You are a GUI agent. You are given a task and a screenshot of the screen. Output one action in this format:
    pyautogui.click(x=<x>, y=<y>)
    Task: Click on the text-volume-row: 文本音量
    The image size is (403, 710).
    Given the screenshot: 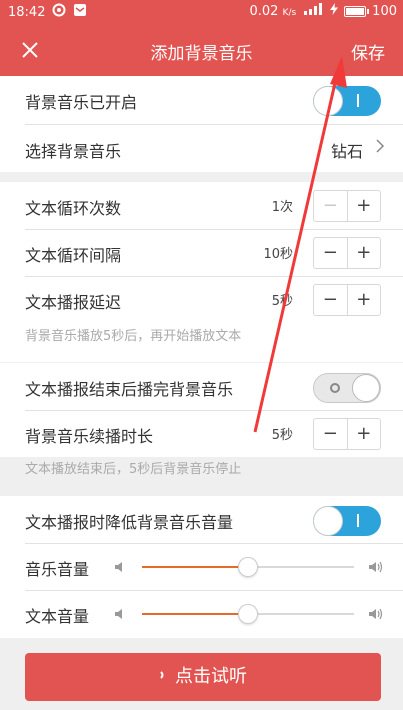 What is the action you would take?
    pyautogui.click(x=201, y=613)
    